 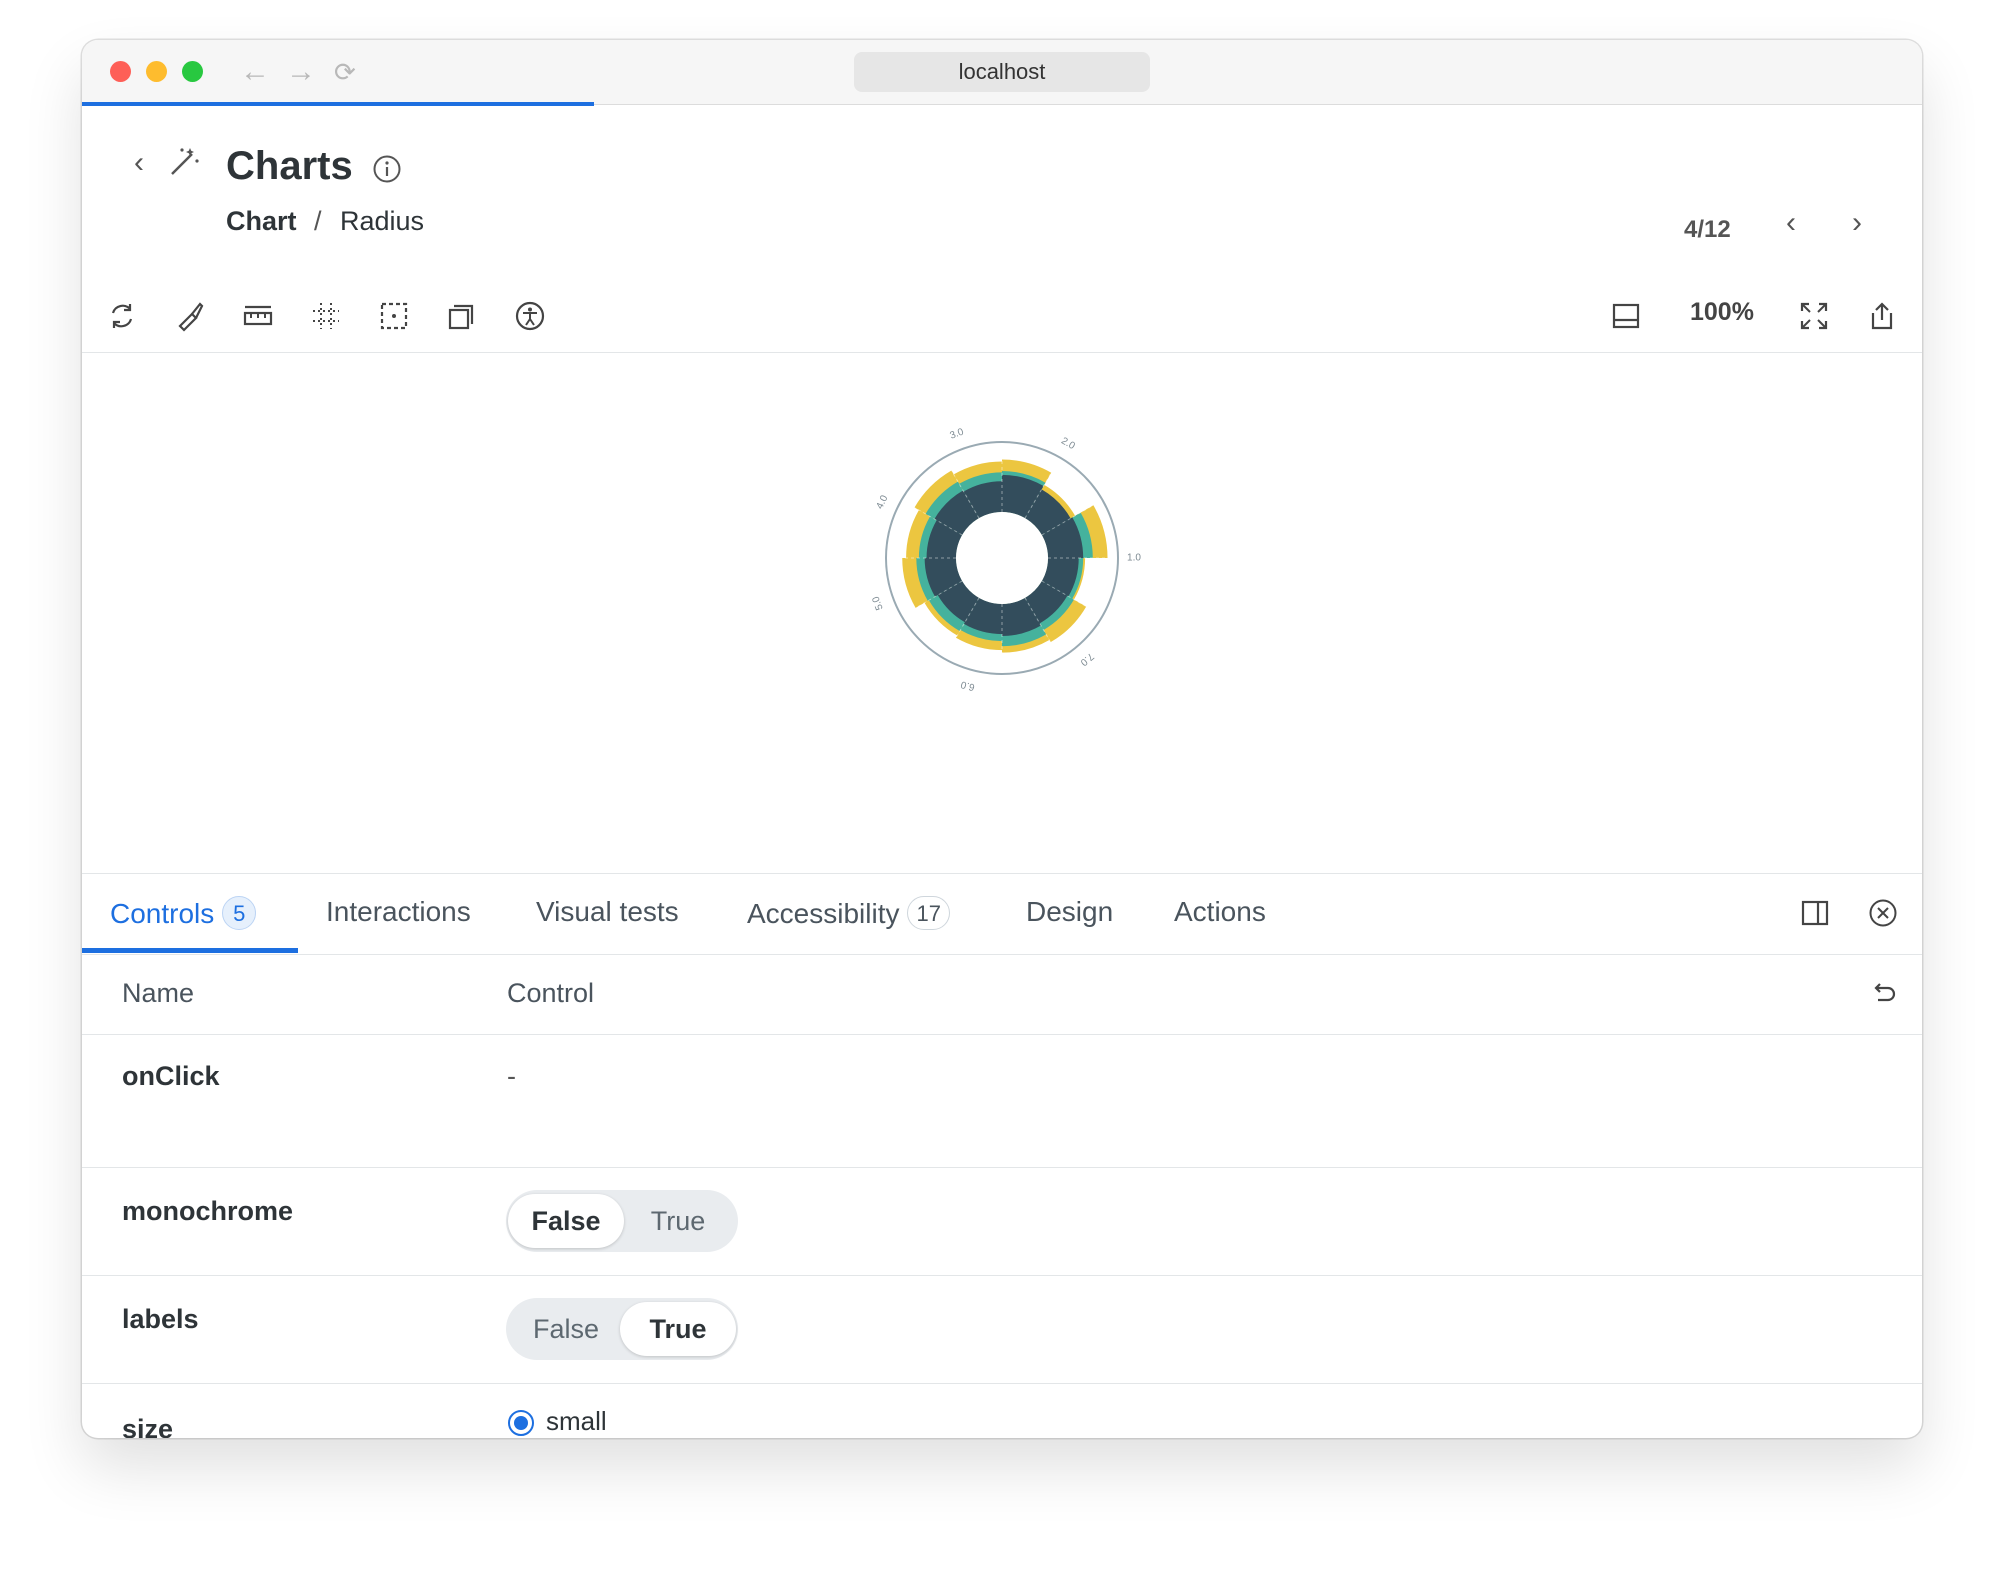 I want to click on labels-toggle: False True, so click(x=622, y=1329).